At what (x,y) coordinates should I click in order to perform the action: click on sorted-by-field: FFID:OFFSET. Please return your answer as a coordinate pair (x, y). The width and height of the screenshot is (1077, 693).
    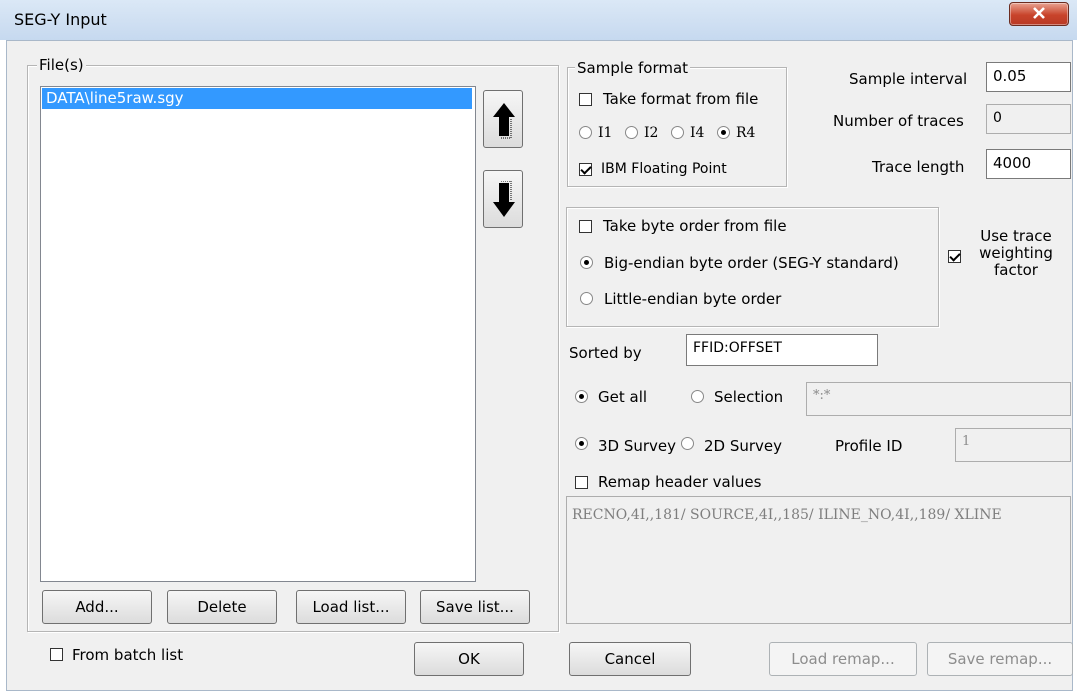
    Looking at the image, I should click on (782, 350).